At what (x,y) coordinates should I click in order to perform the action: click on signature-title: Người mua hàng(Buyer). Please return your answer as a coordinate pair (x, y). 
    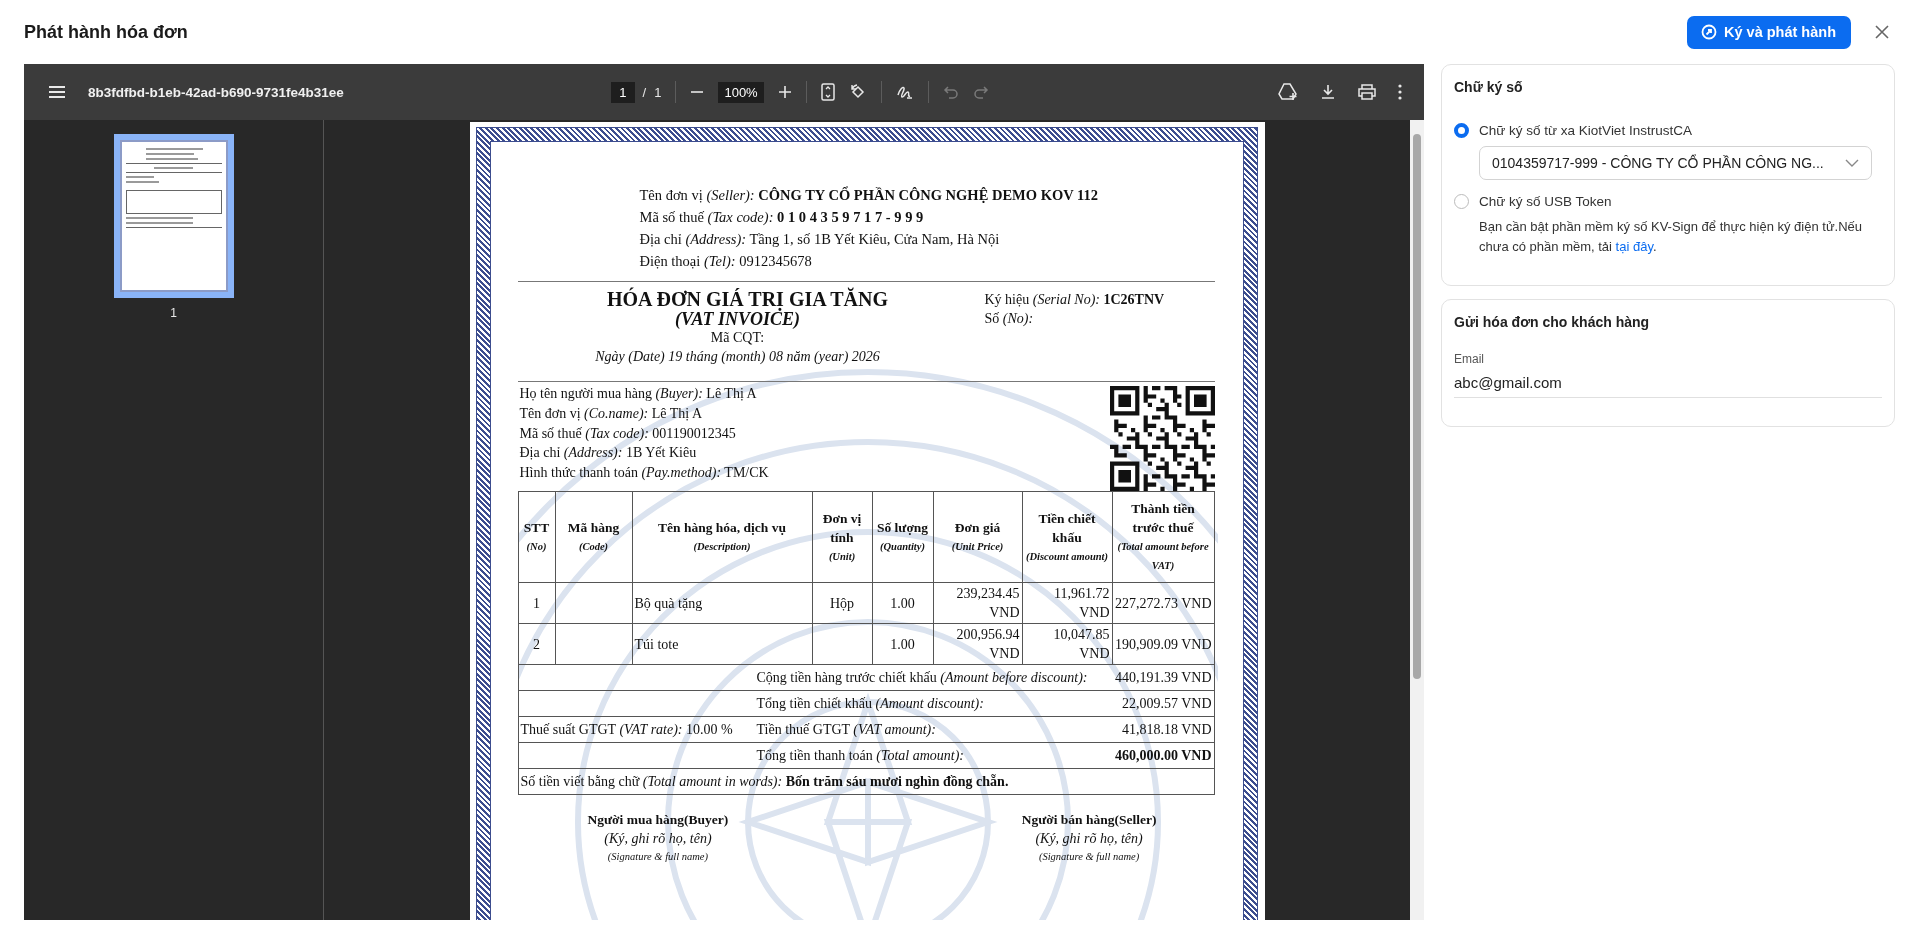
    Looking at the image, I should click on (658, 820).